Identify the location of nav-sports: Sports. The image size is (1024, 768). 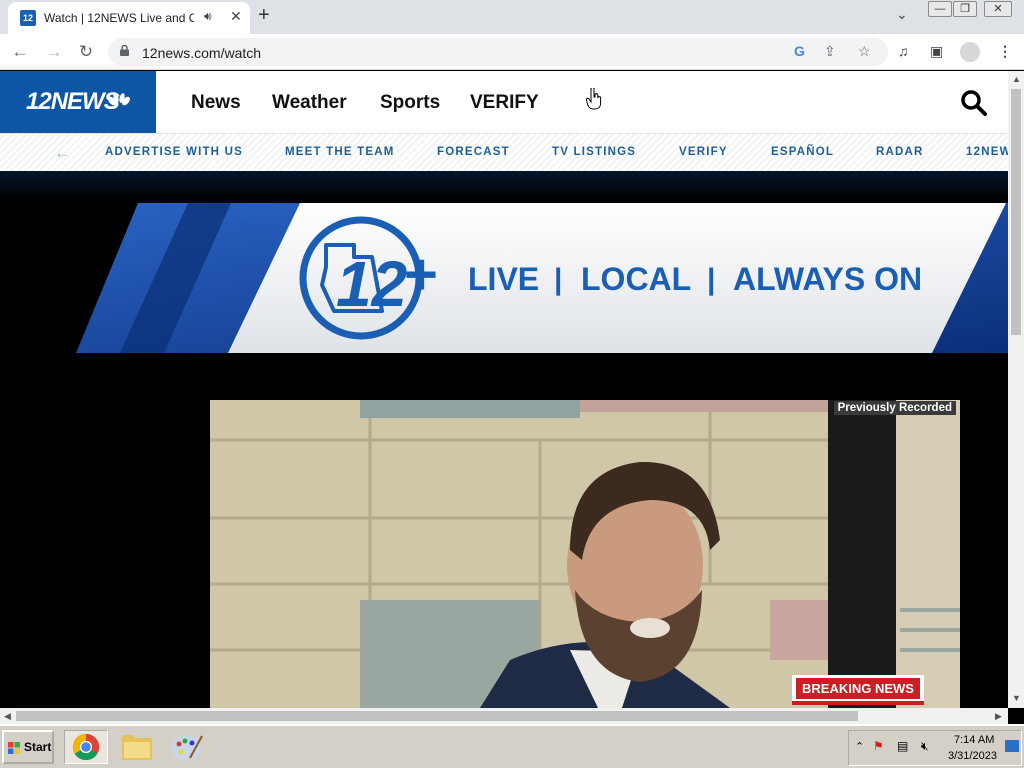
(410, 103).